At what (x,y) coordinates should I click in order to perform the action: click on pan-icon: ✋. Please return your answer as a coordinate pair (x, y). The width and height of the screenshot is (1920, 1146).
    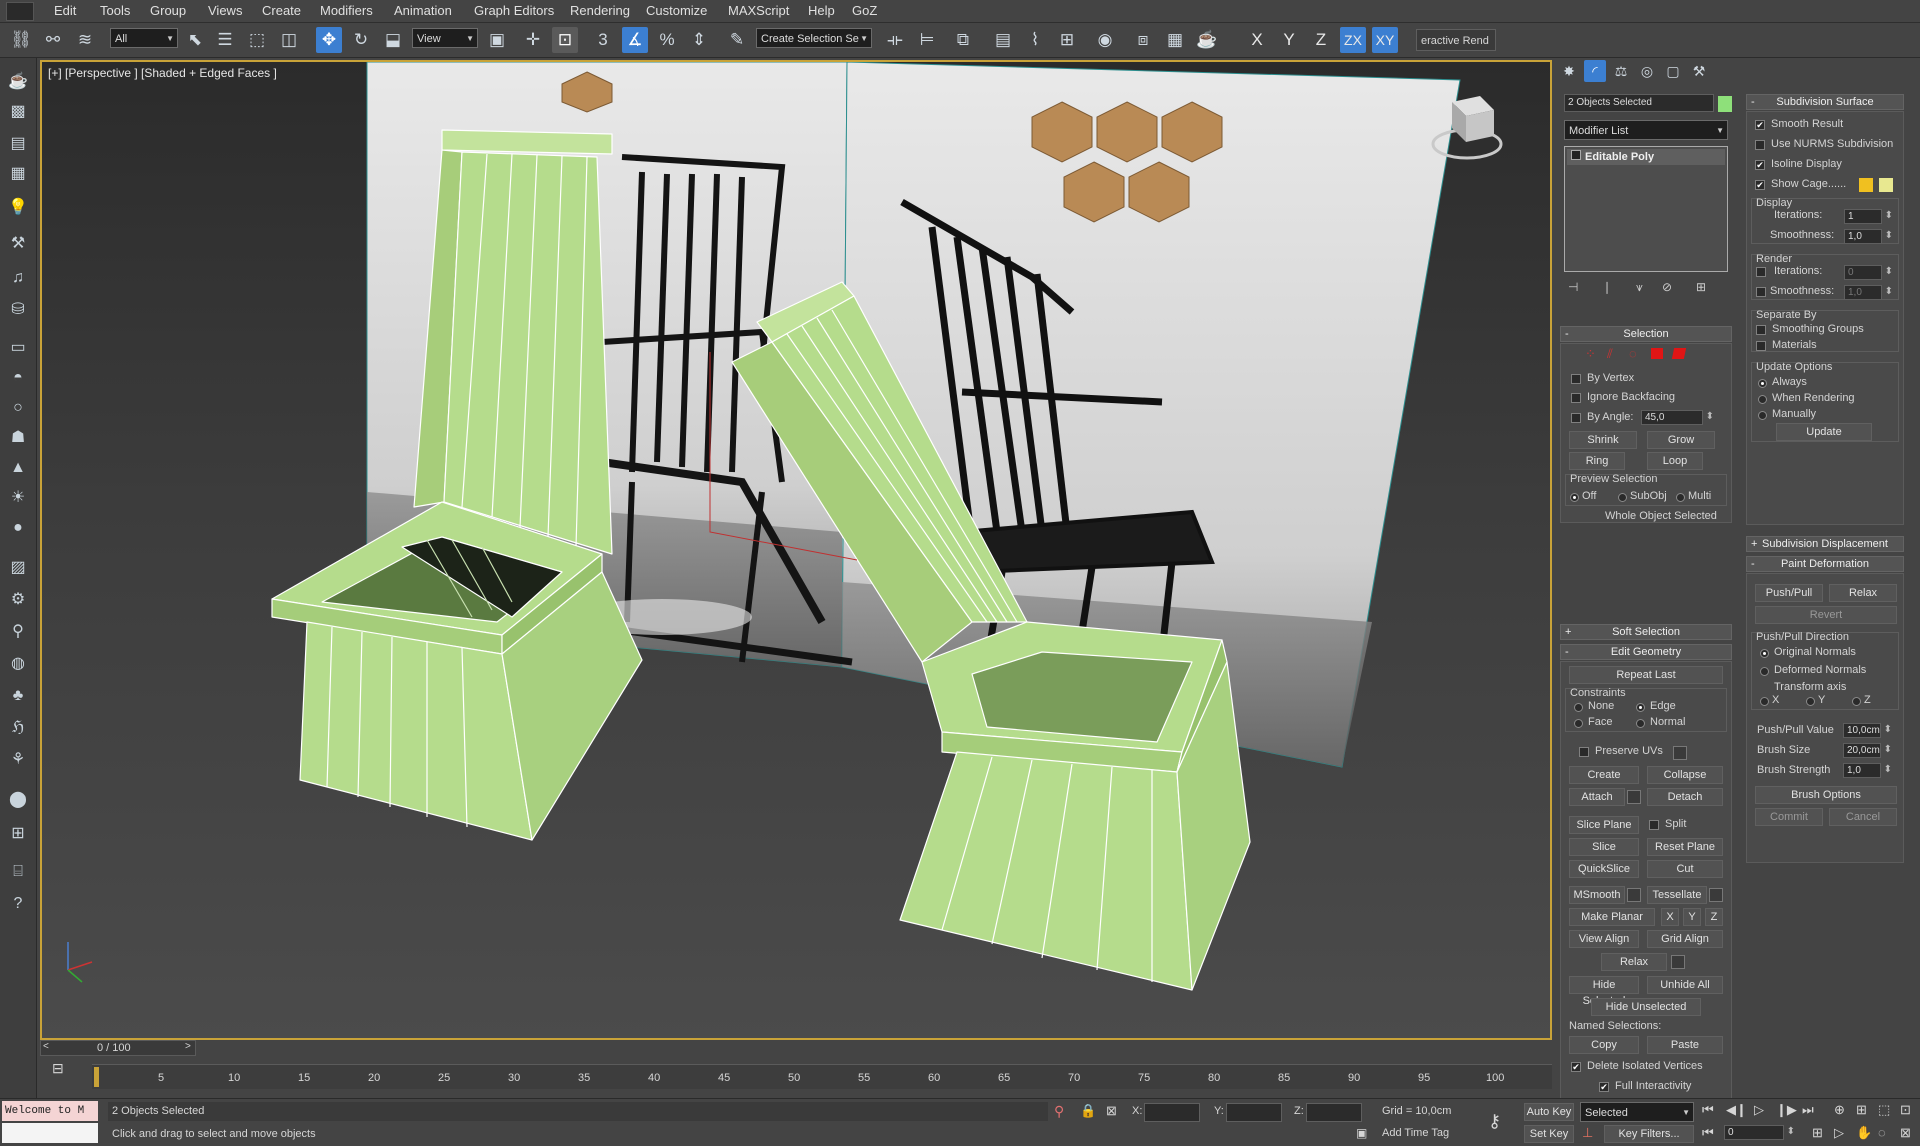
    Looking at the image, I should click on (1864, 1133).